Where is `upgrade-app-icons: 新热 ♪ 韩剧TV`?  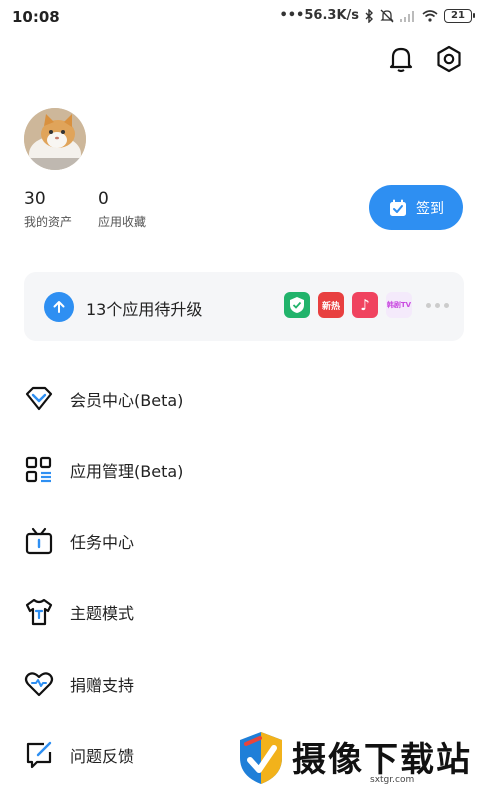
upgrade-app-icons: 新热 ♪ 韩剧TV is located at coordinates (366, 305).